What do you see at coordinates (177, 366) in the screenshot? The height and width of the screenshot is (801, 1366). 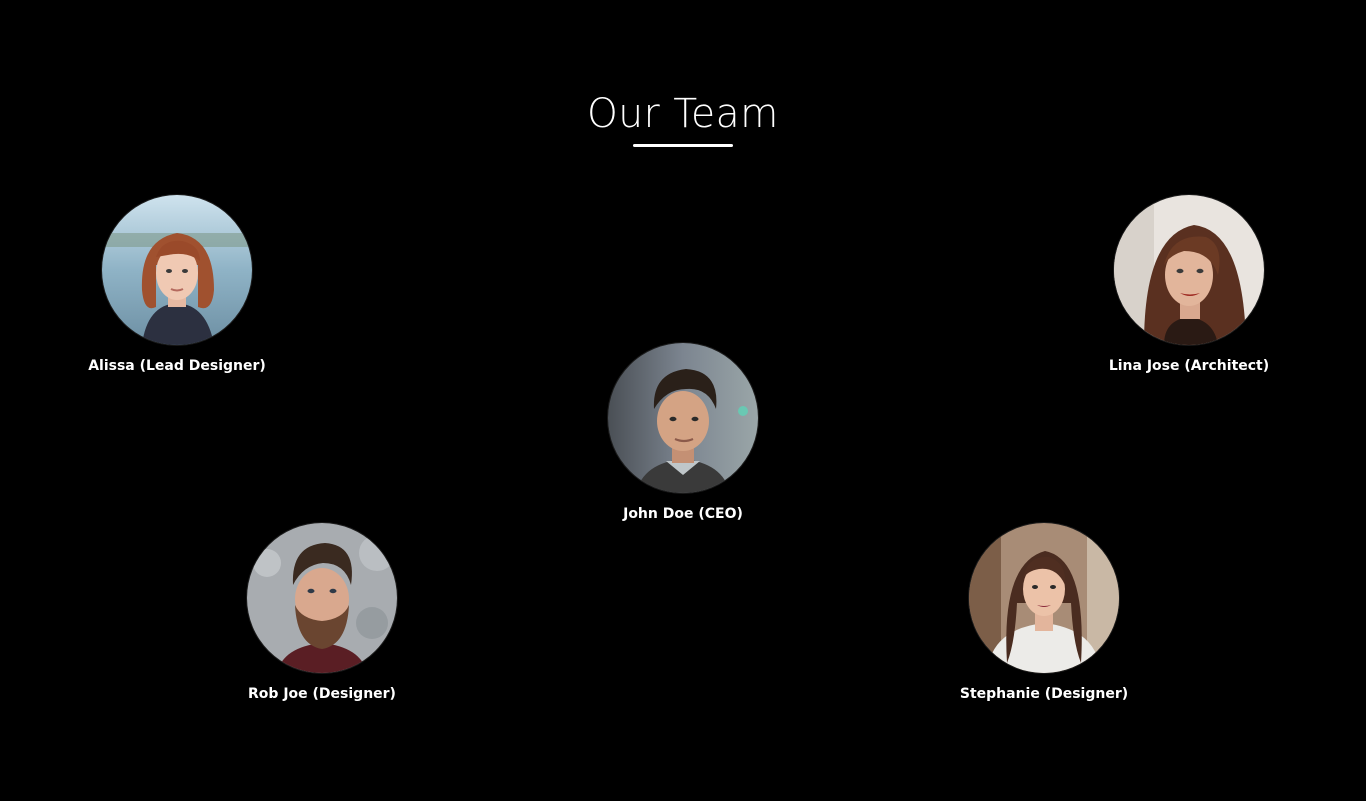 I see `member-name: Alissa (Lead Designer)` at bounding box center [177, 366].